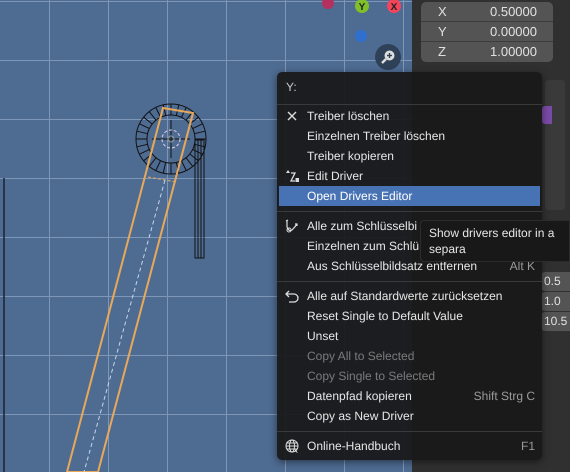  I want to click on axis-label: X, so click(394, 7).